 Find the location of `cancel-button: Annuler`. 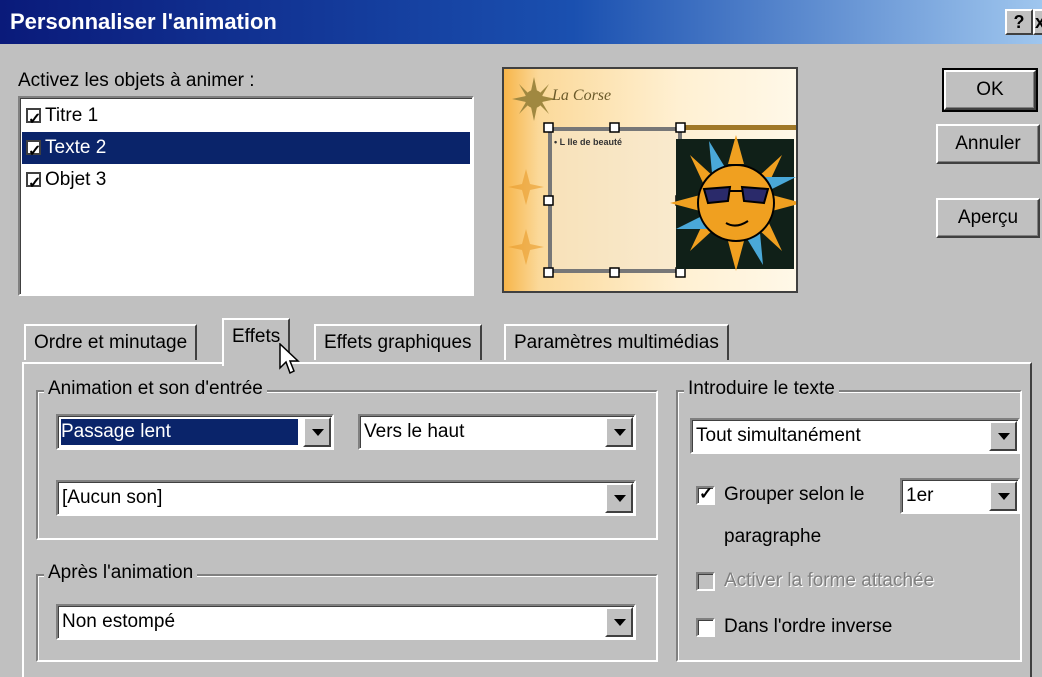

cancel-button: Annuler is located at coordinates (988, 144).